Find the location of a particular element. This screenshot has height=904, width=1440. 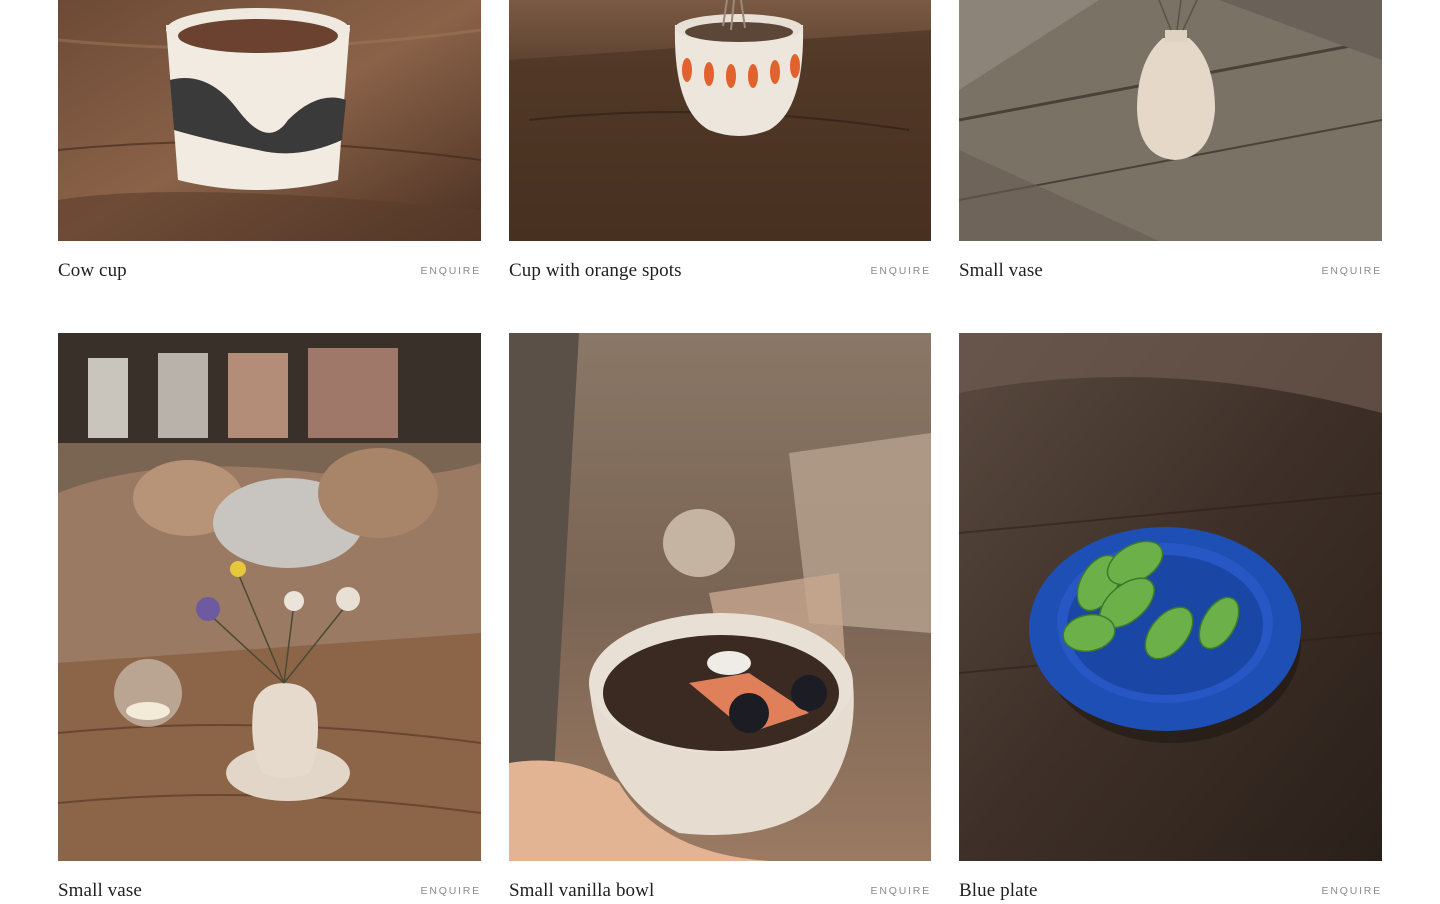

product-photo-cup-orange-spots is located at coordinates (720, 120).